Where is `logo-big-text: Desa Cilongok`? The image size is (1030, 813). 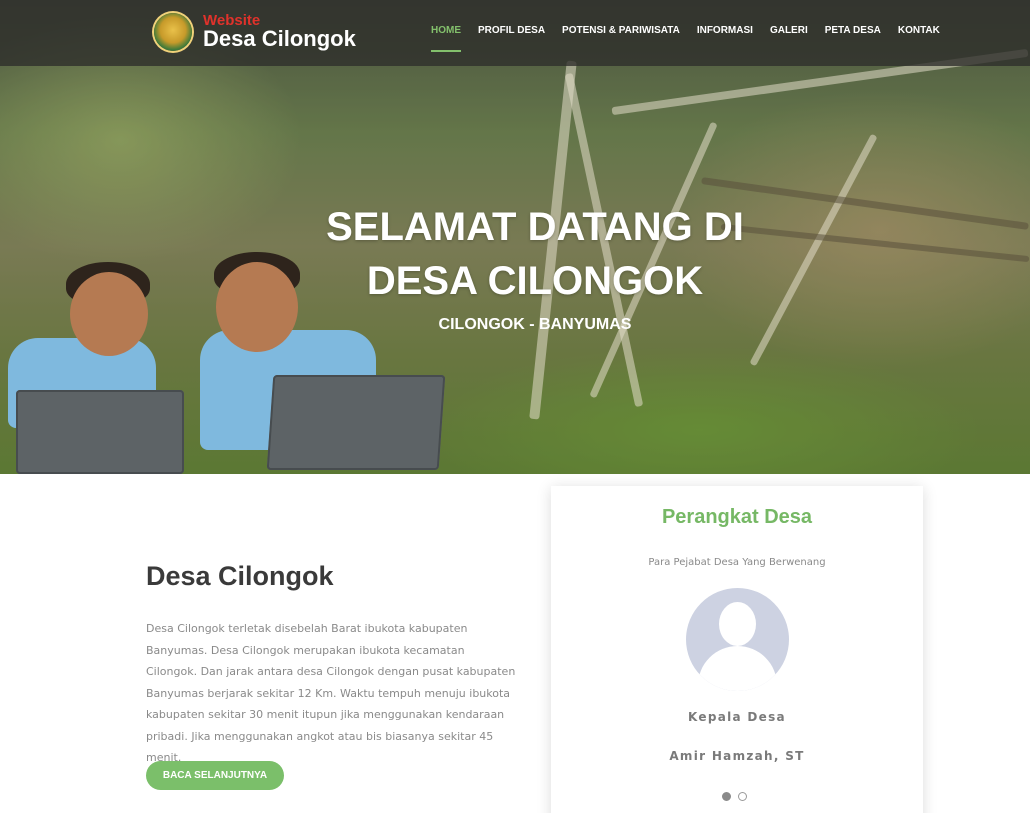
logo-big-text: Desa Cilongok is located at coordinates (279, 39).